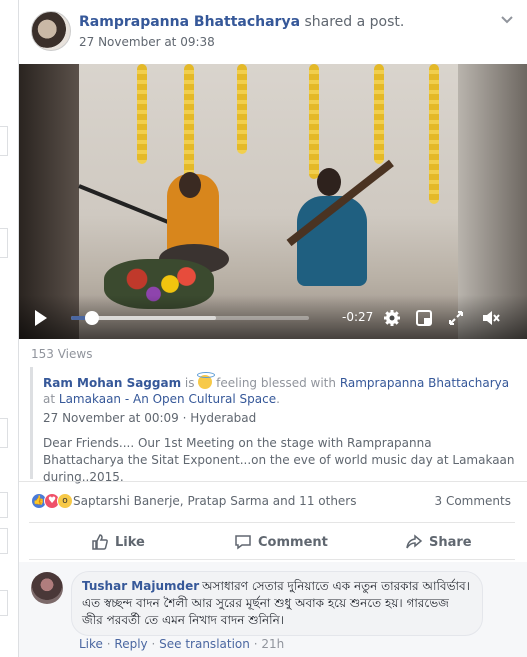 This screenshot has width=527, height=657. What do you see at coordinates (358, 317) in the screenshot?
I see `time-remaining: -0:27` at bounding box center [358, 317].